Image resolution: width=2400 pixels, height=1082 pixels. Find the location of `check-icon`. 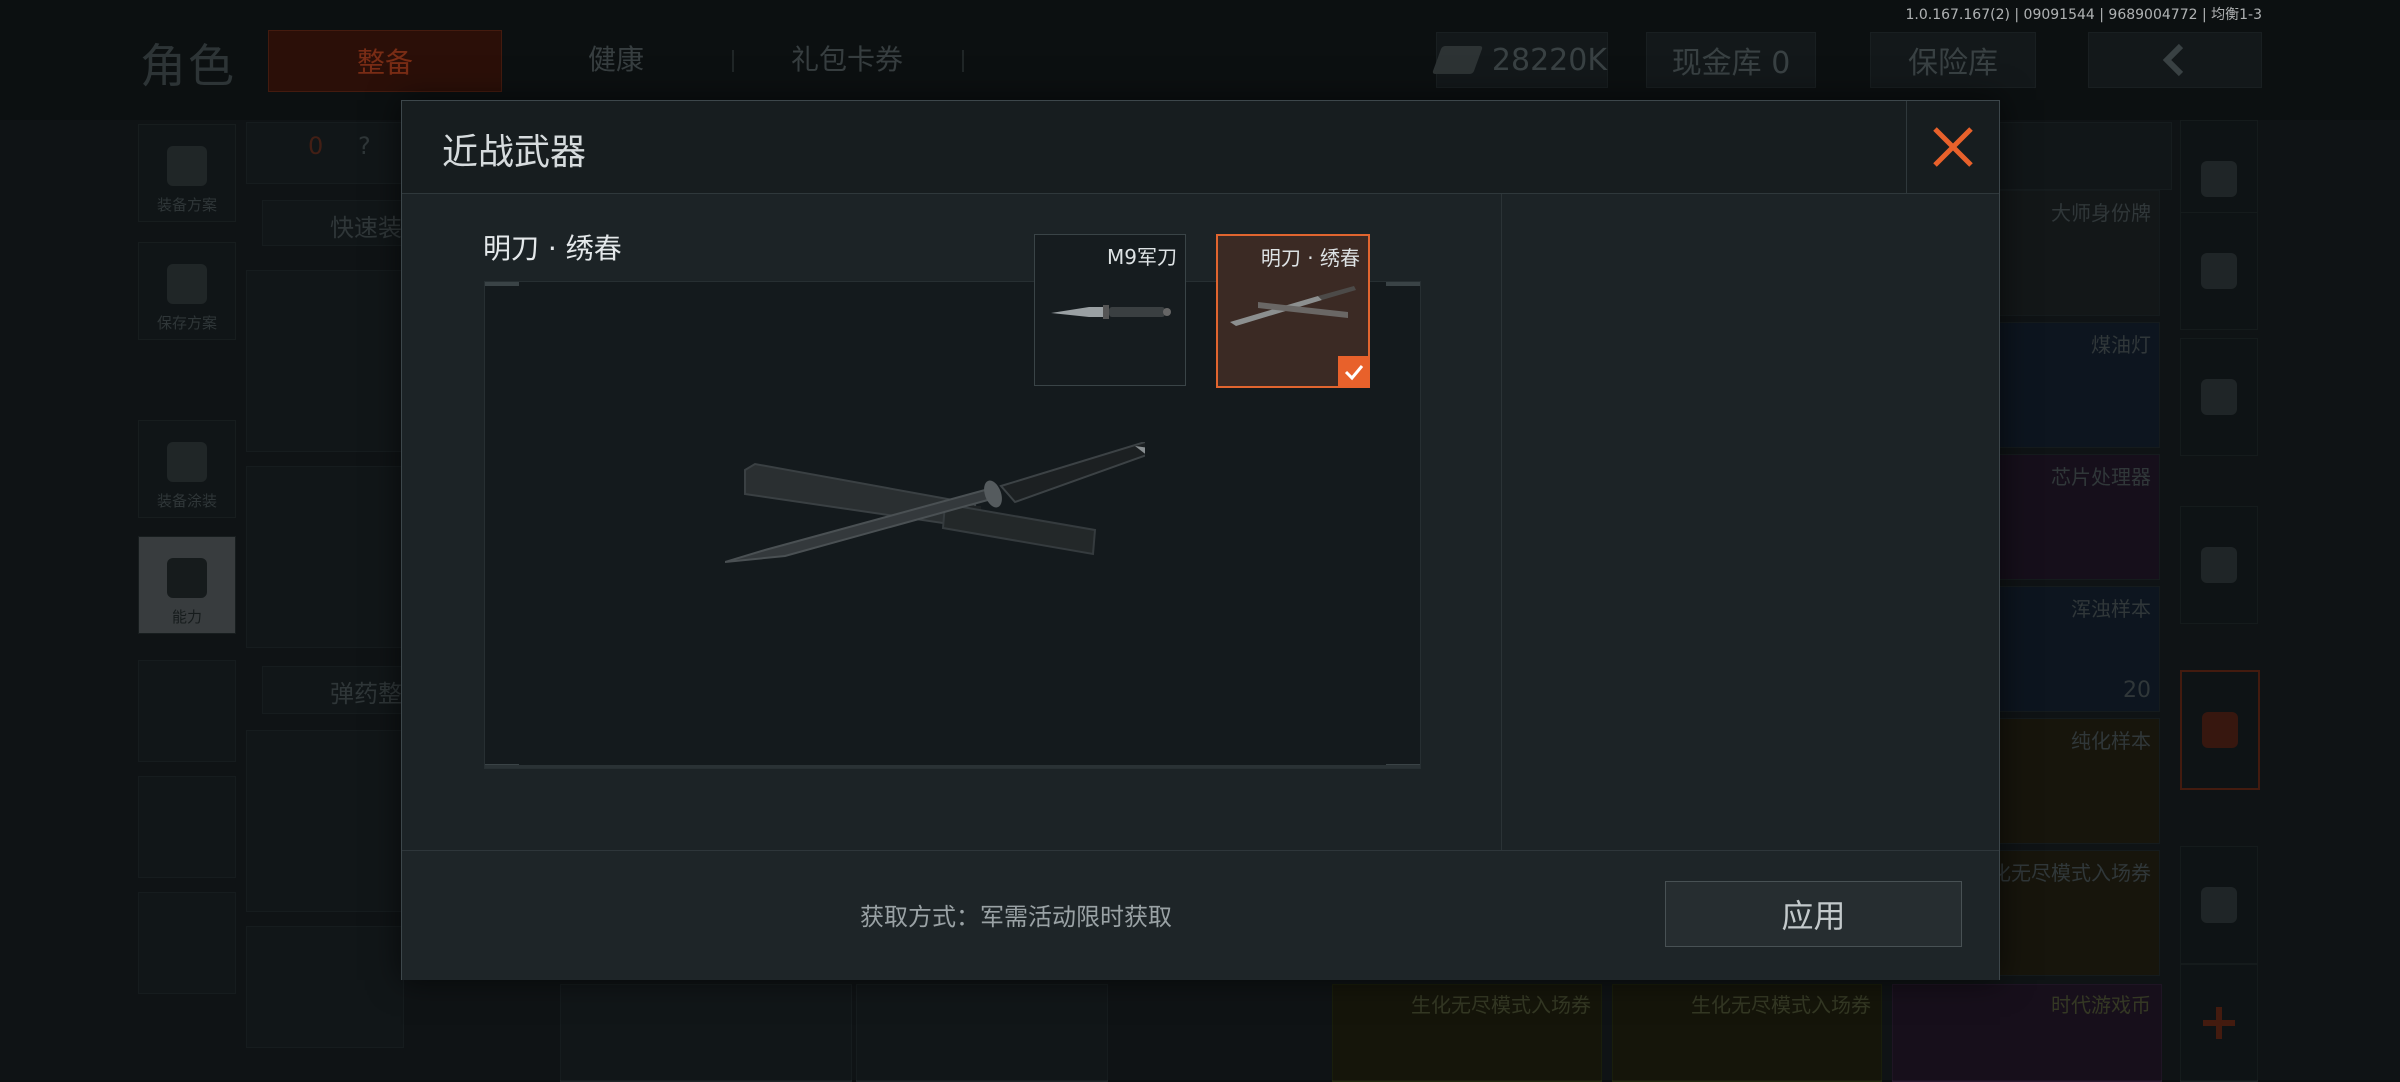

check-icon is located at coordinates (1354, 373).